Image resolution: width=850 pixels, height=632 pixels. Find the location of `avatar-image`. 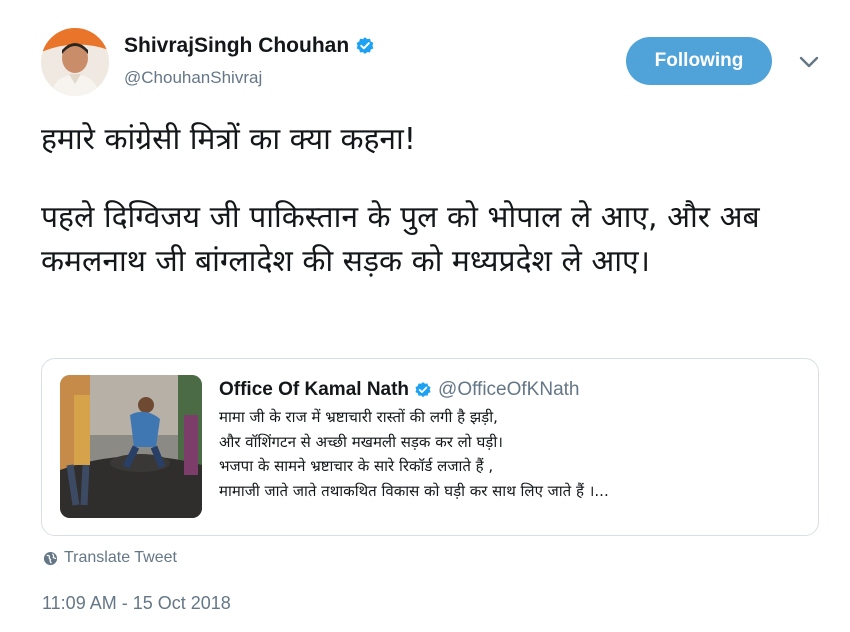

avatar-image is located at coordinates (75, 62).